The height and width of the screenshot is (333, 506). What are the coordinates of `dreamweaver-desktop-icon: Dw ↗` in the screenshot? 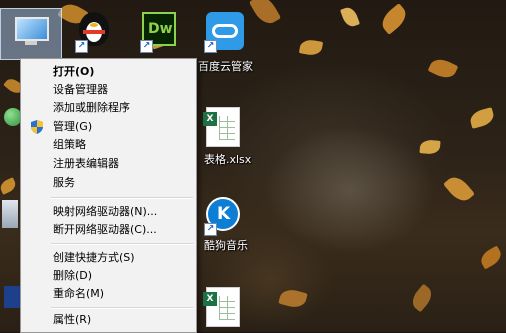 It's located at (160, 32).